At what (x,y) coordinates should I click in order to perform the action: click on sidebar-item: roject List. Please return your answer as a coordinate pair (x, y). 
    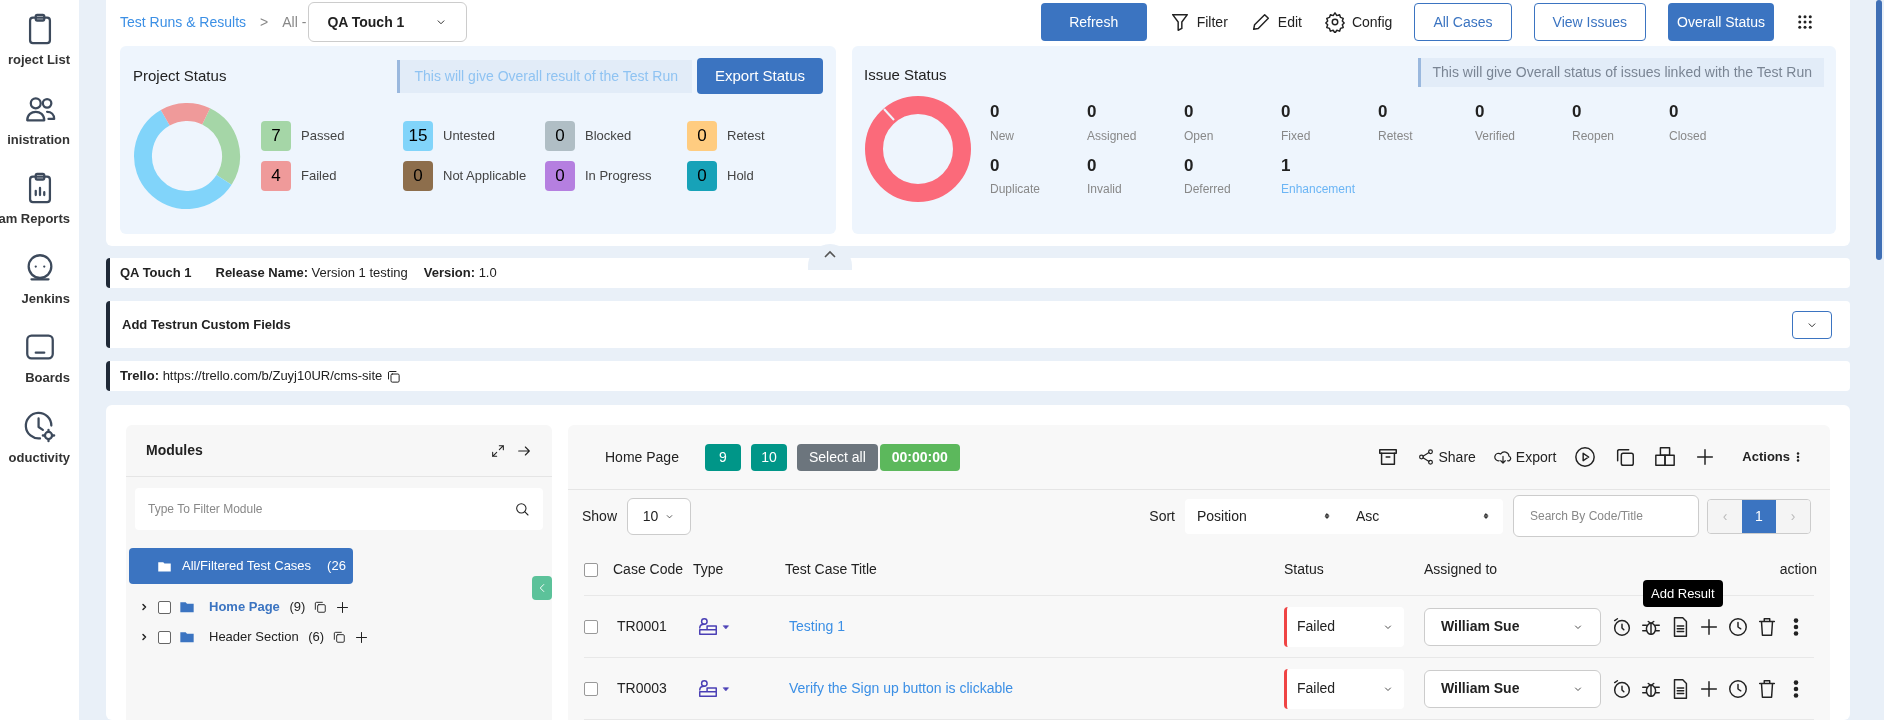
    Looking at the image, I should click on (39, 60).